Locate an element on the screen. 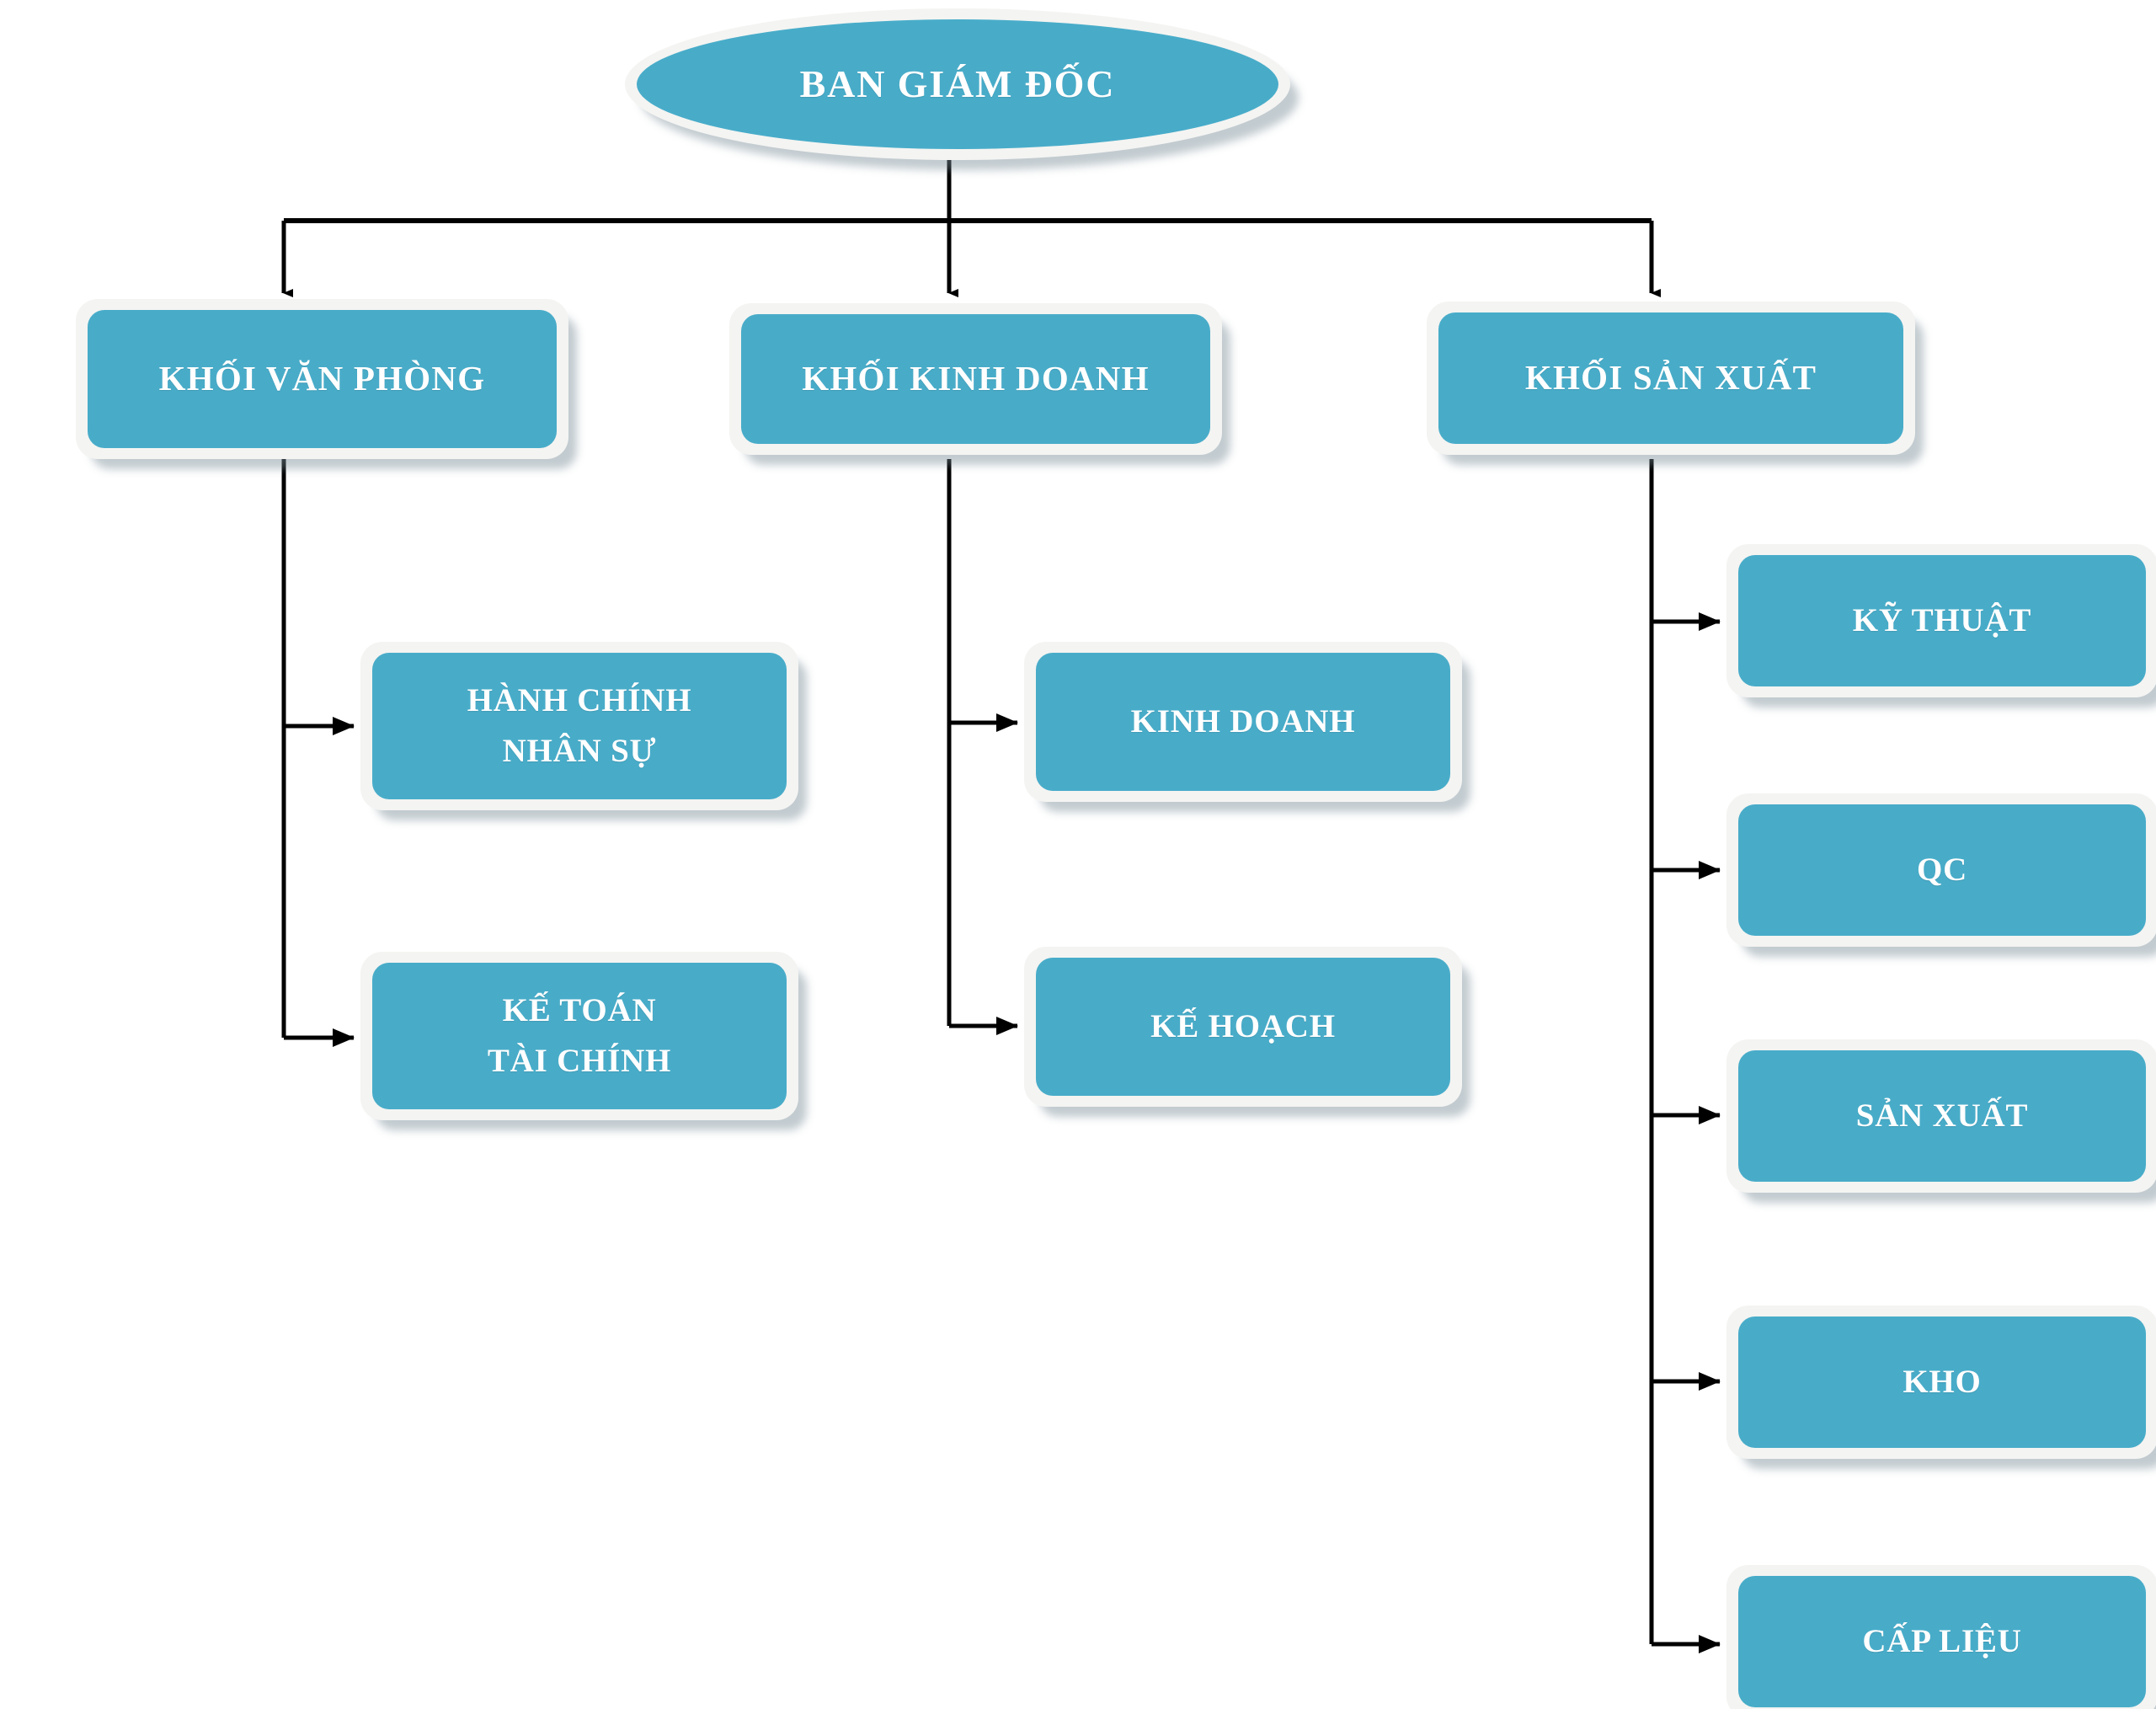 This screenshot has height=1709, width=2156. node-label: QC is located at coordinates (1942, 869).